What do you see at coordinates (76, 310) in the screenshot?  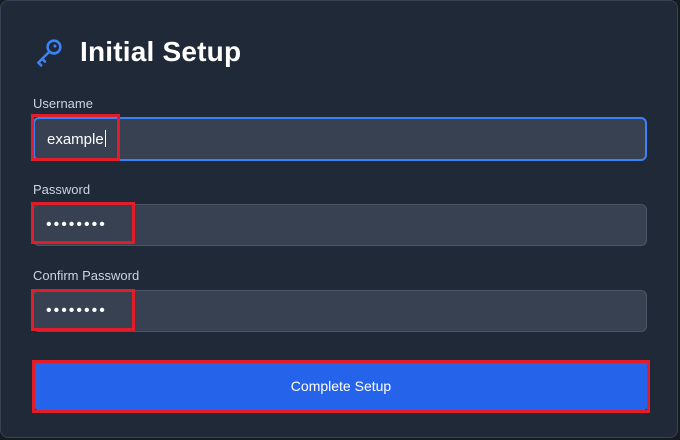 I see `confirm-password-value: ••••••••` at bounding box center [76, 310].